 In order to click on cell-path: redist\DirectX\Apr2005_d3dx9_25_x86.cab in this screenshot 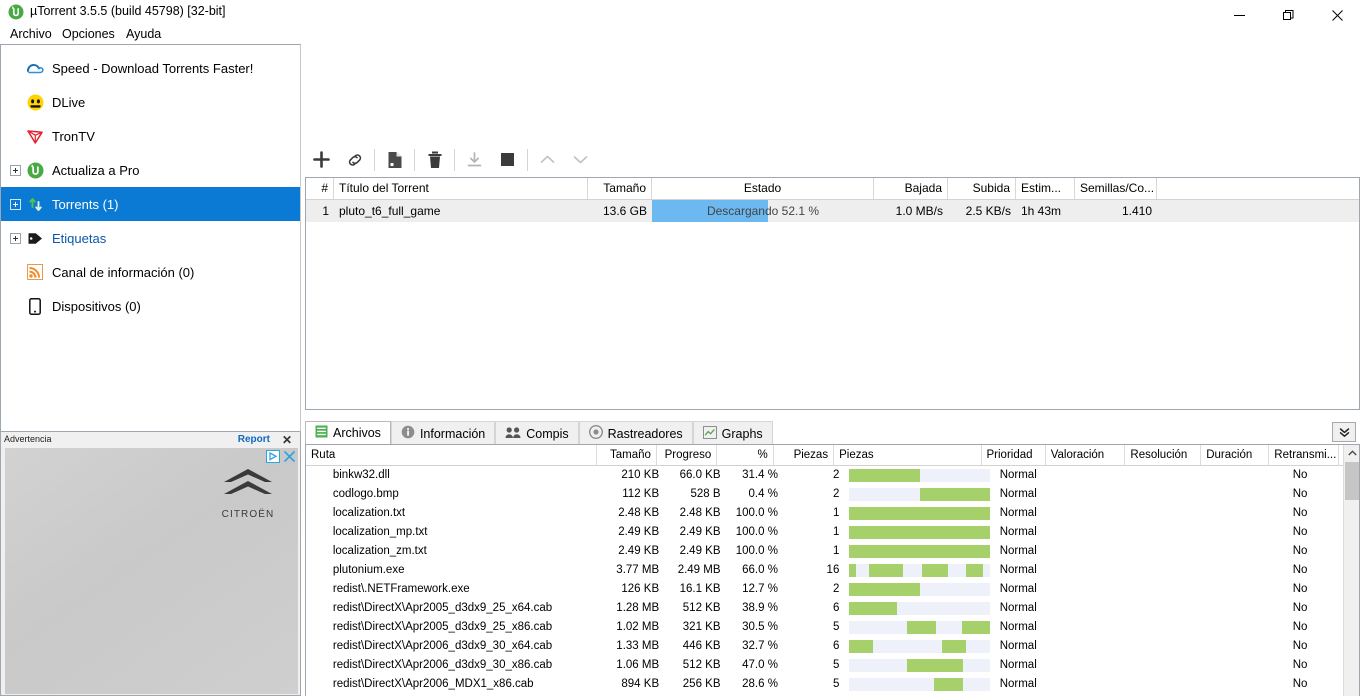, I will do `click(442, 627)`.